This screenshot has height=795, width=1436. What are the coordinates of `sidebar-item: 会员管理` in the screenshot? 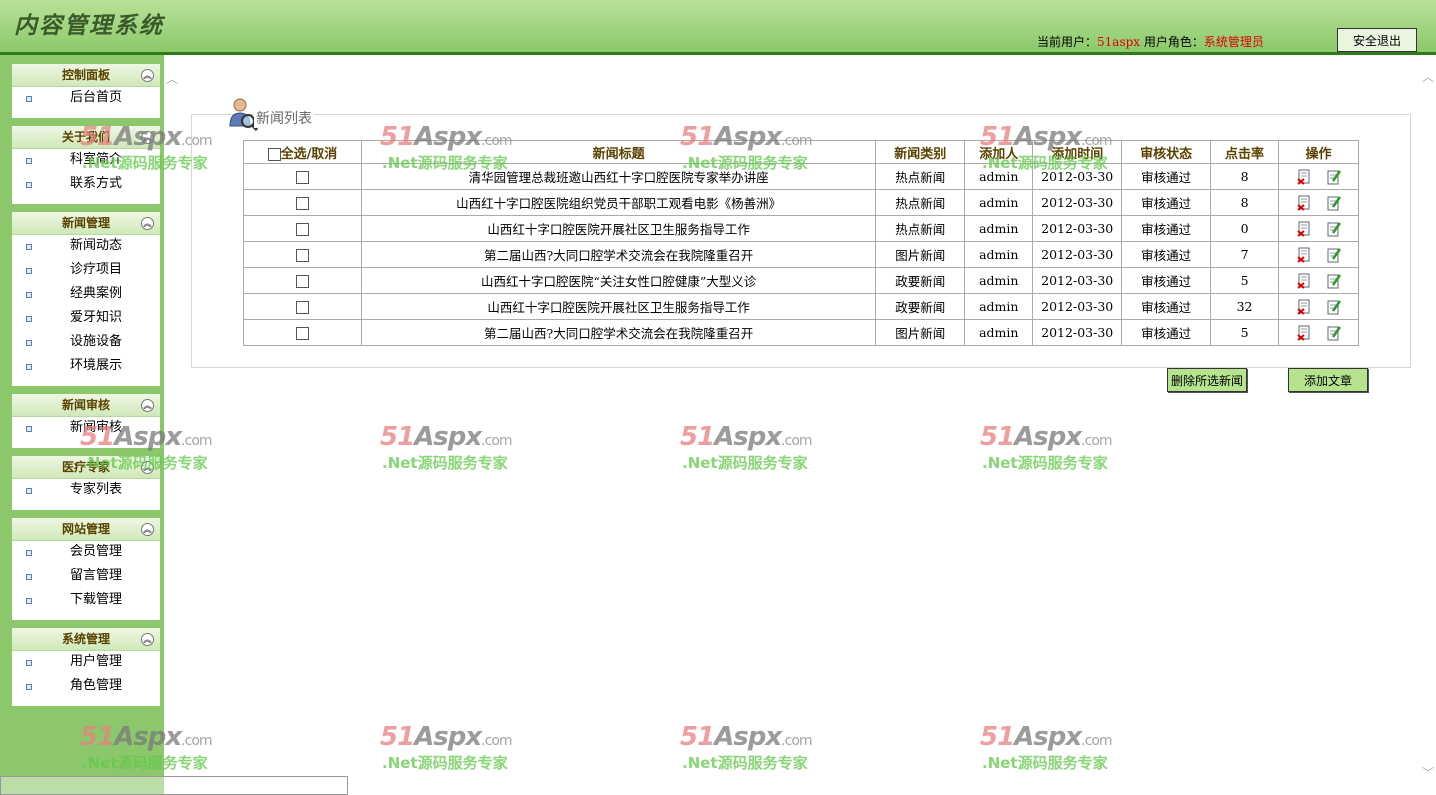 It's located at (86, 552).